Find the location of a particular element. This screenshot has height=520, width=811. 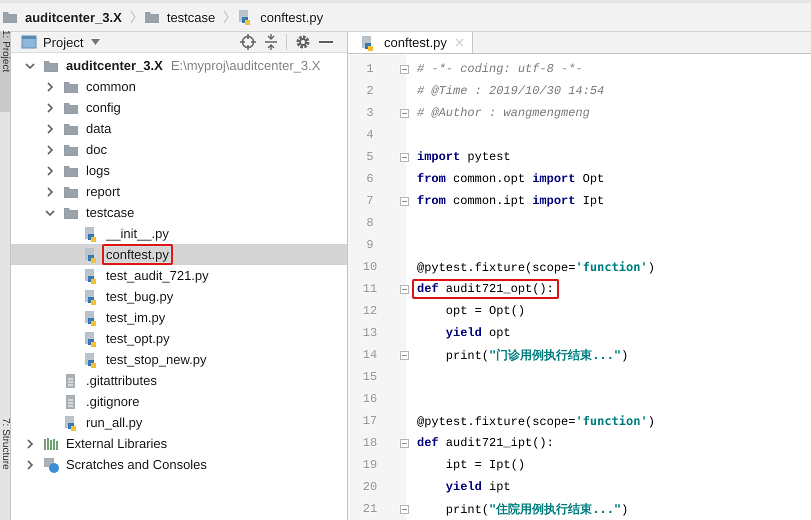

tree-item-label: .gitignore is located at coordinates (112, 402).